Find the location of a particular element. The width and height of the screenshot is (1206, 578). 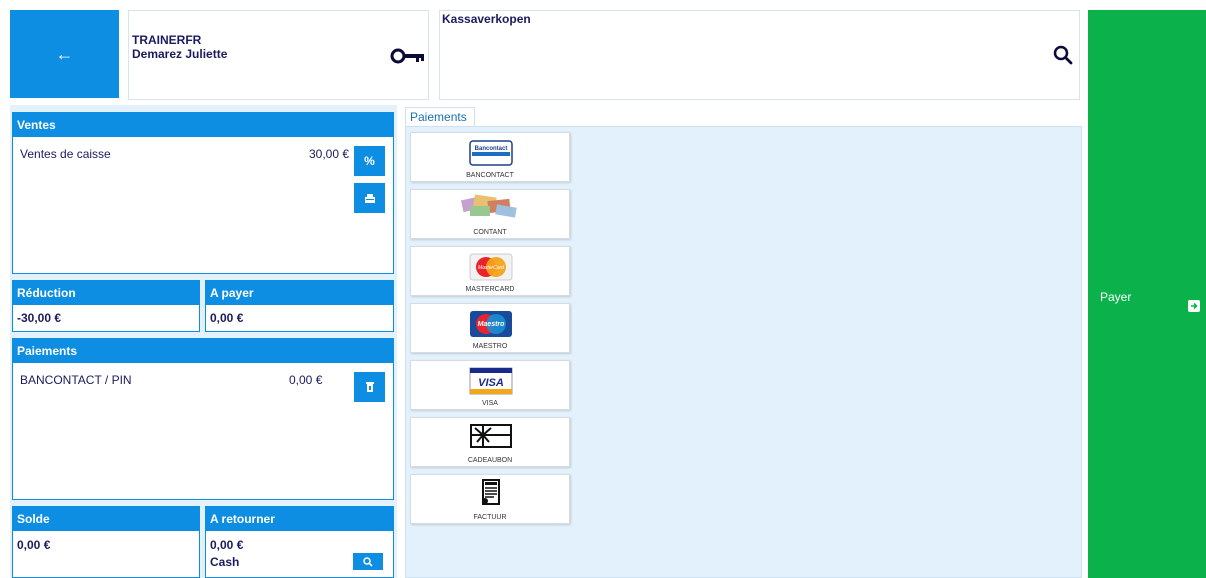

payment-method-maestro: Maestro MAESTRO is located at coordinates (490, 328).